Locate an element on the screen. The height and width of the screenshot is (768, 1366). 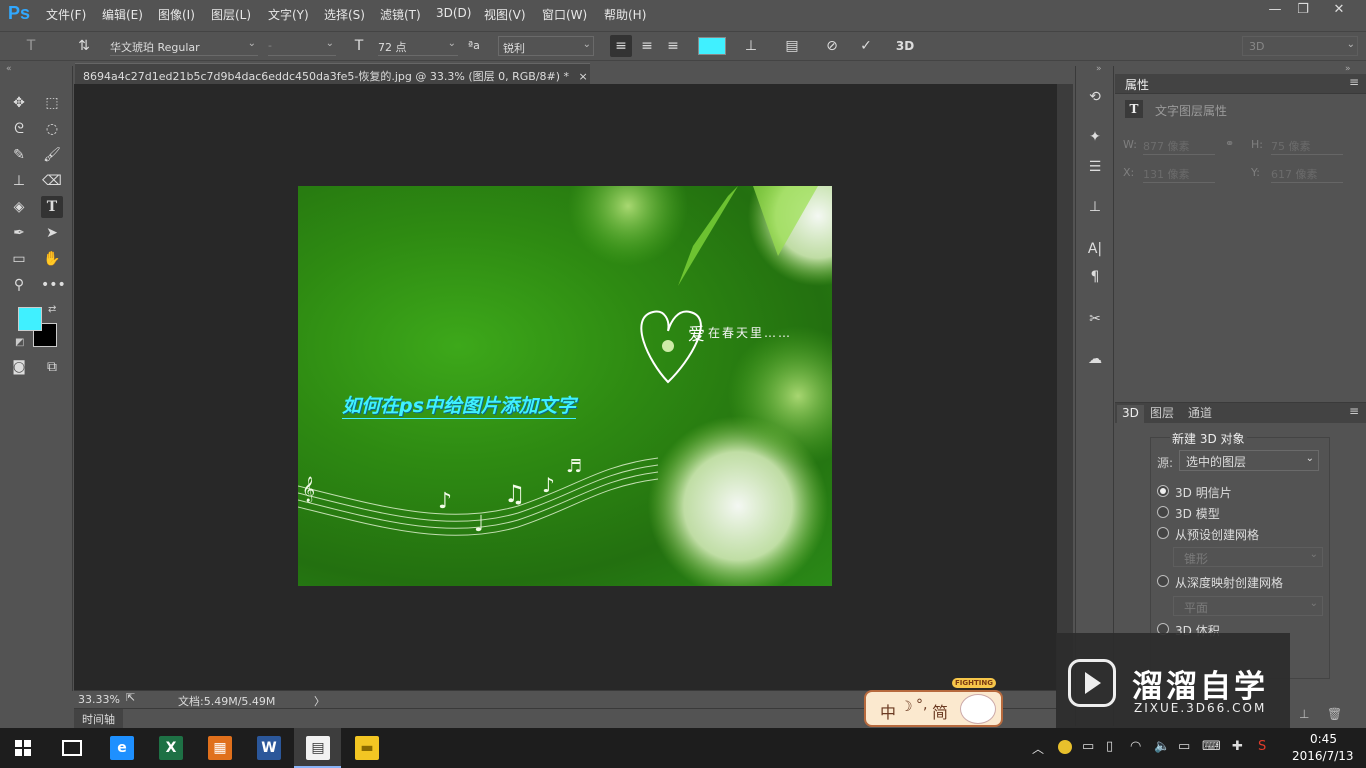
menu-edit: 编辑(E) is located at coordinates (122, 14).